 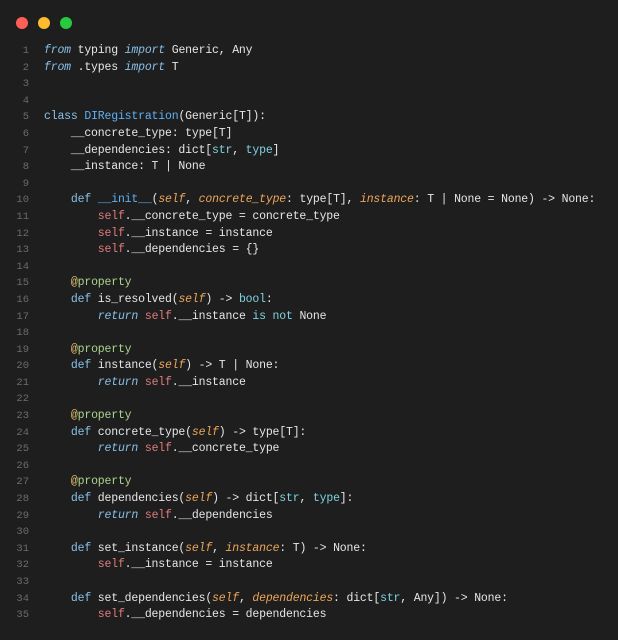 I want to click on code-line: 8 __instance: T | None, so click(x=309, y=167).